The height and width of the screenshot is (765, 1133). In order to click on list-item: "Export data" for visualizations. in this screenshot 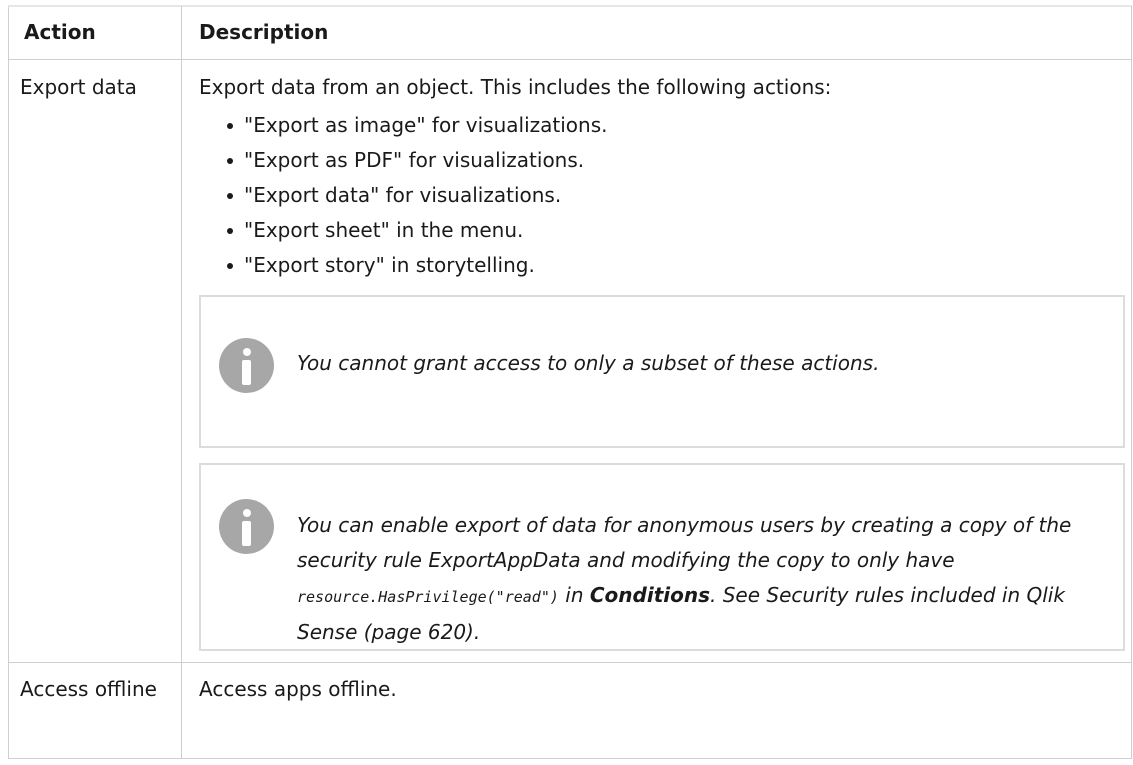, I will do `click(659, 195)`.